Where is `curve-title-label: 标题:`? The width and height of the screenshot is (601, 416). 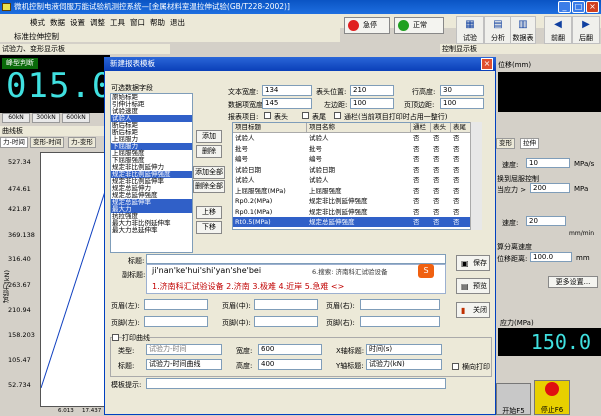 curve-title-label: 标题: is located at coordinates (126, 366).